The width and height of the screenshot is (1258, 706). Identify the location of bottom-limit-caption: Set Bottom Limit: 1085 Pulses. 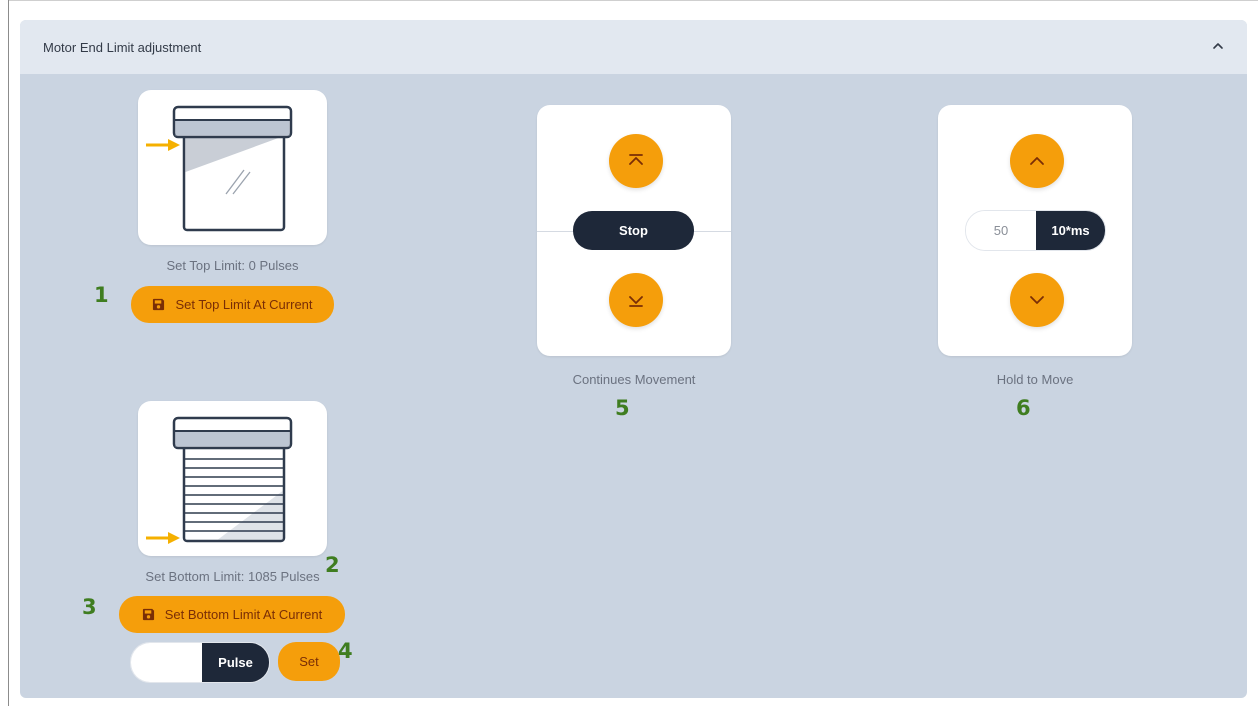
(232, 576).